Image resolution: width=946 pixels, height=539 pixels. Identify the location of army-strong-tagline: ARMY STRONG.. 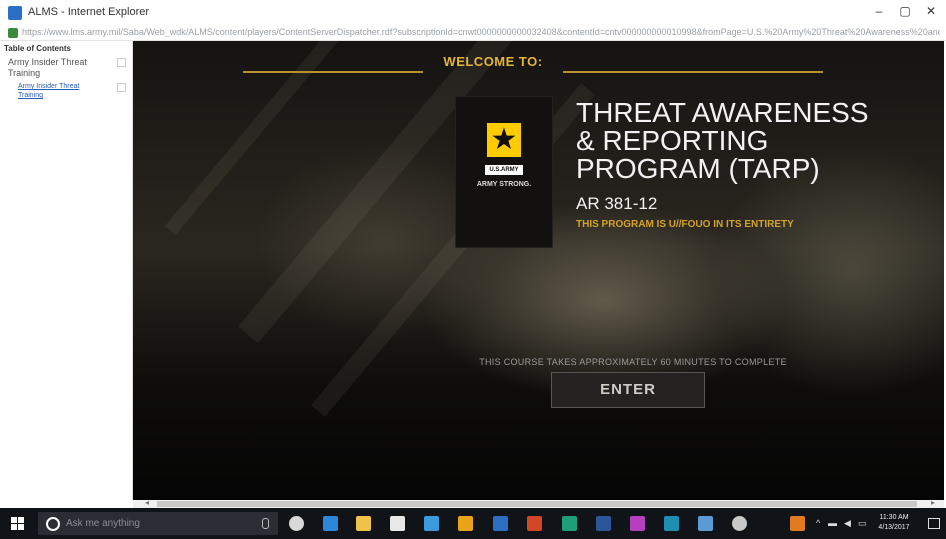
(504, 184).